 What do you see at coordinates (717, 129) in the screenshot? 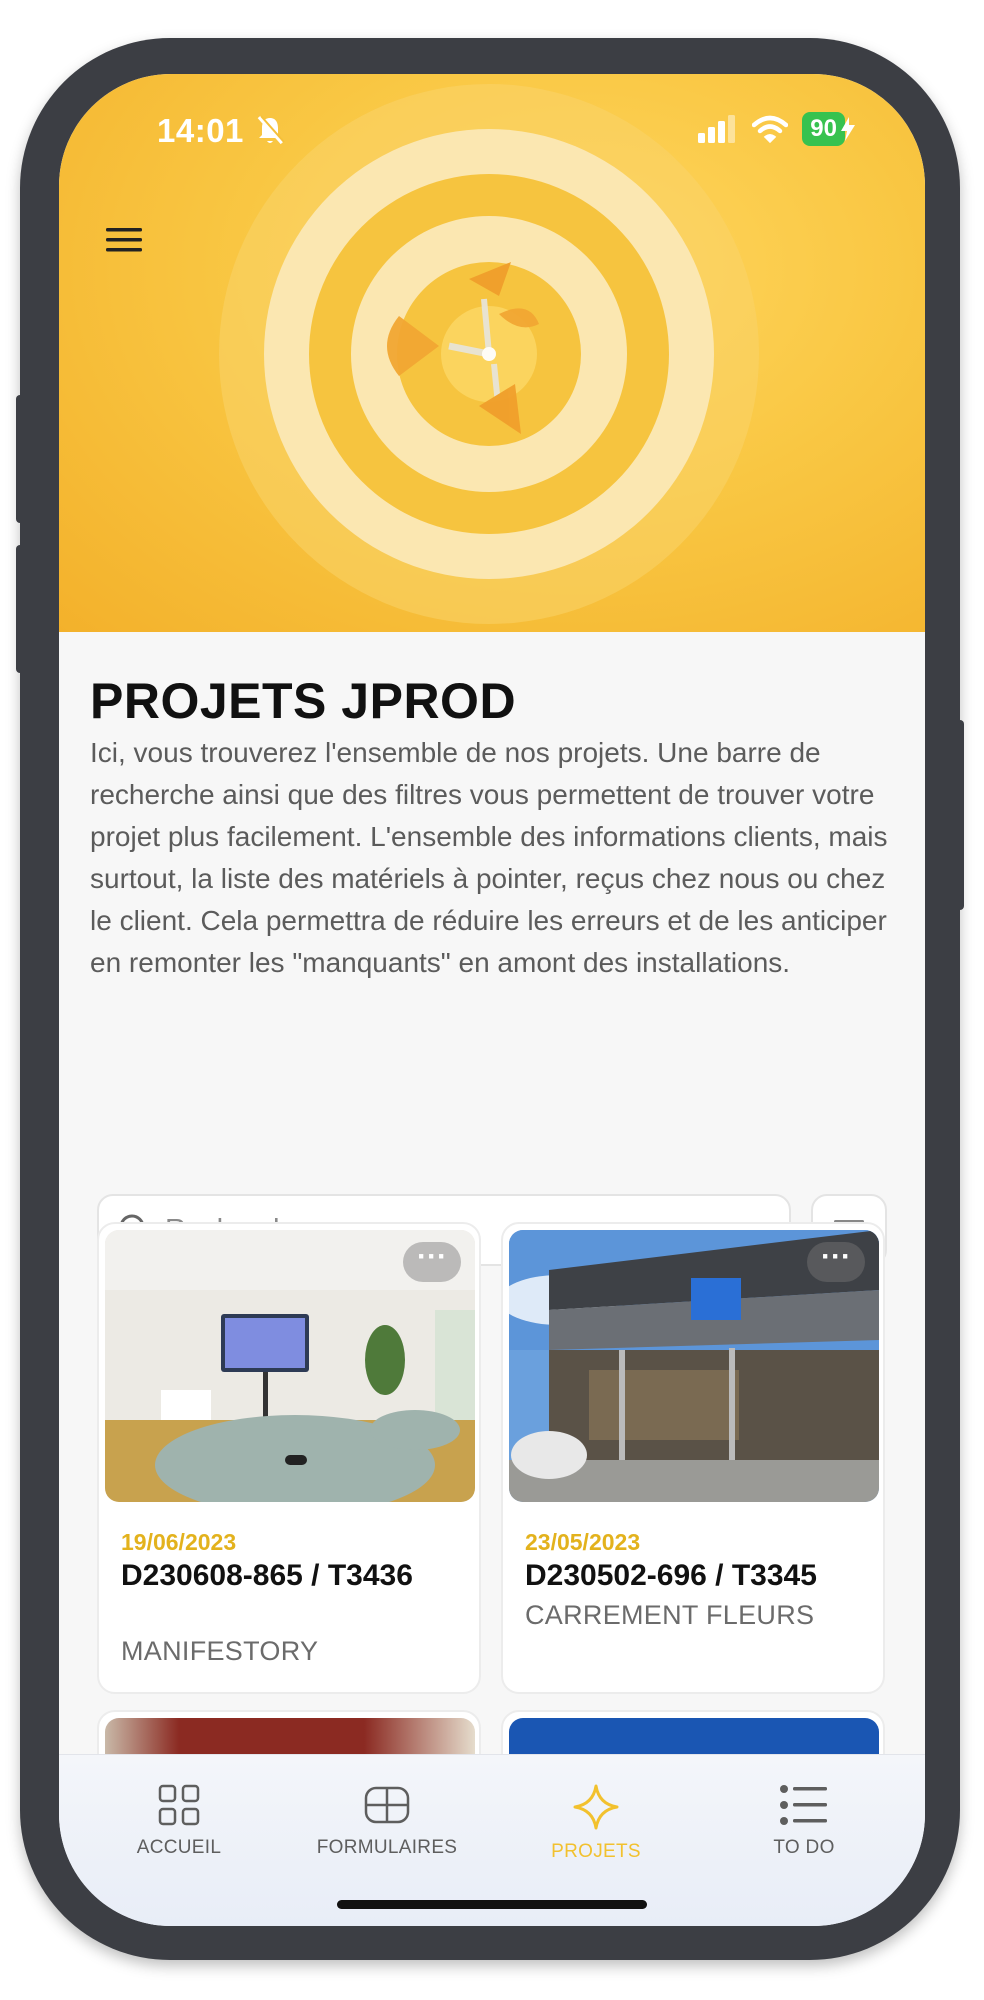
I see `signal-icon` at bounding box center [717, 129].